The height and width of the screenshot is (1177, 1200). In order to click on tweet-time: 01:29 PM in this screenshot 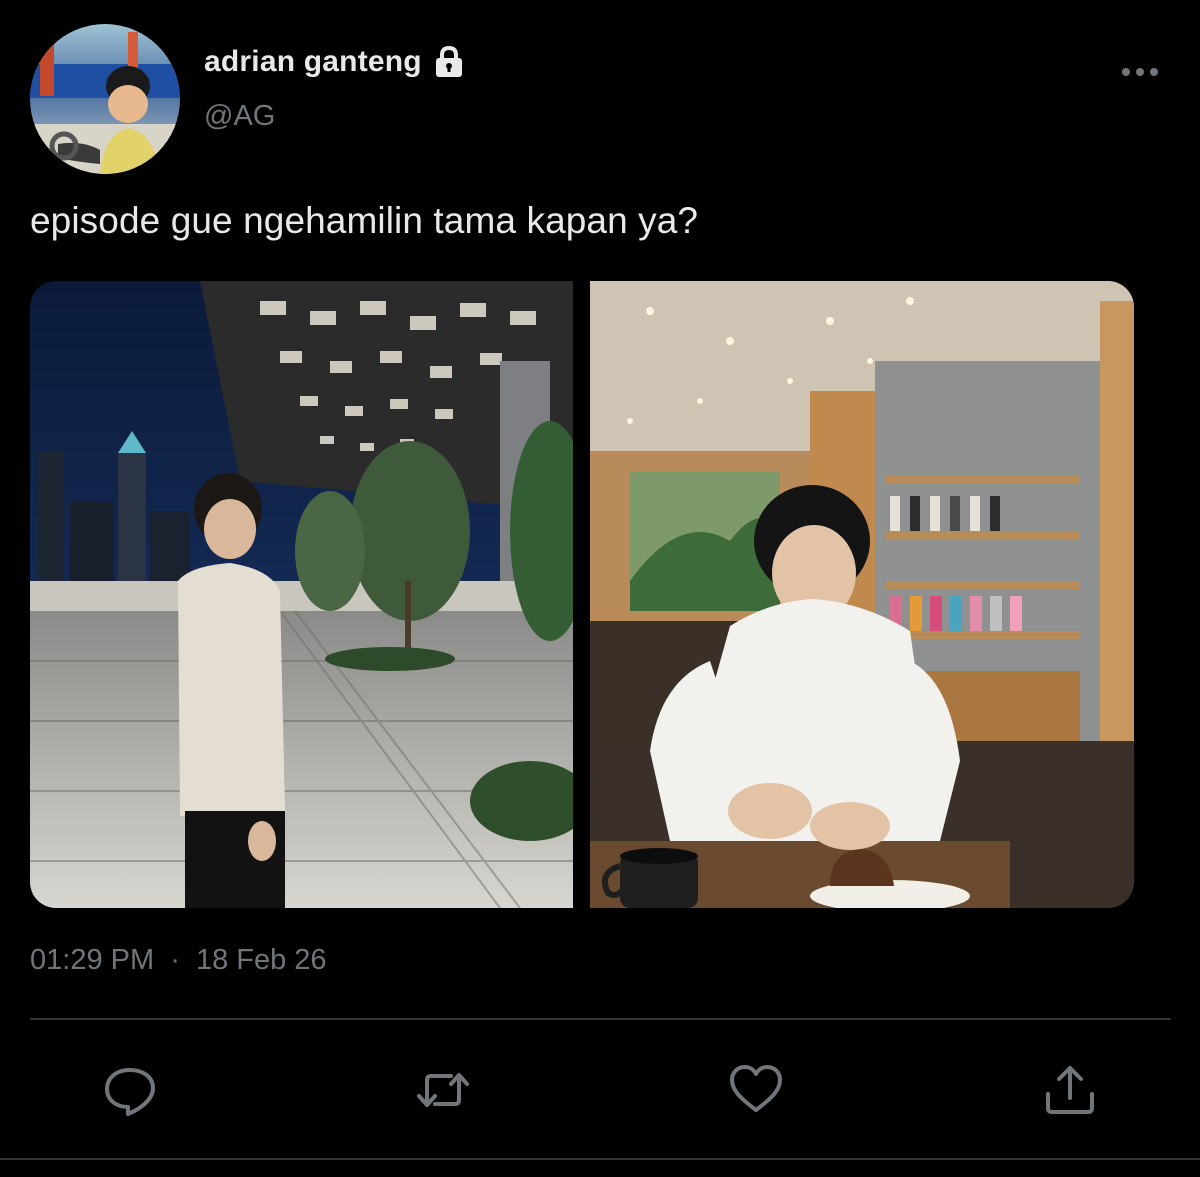, I will do `click(92, 960)`.